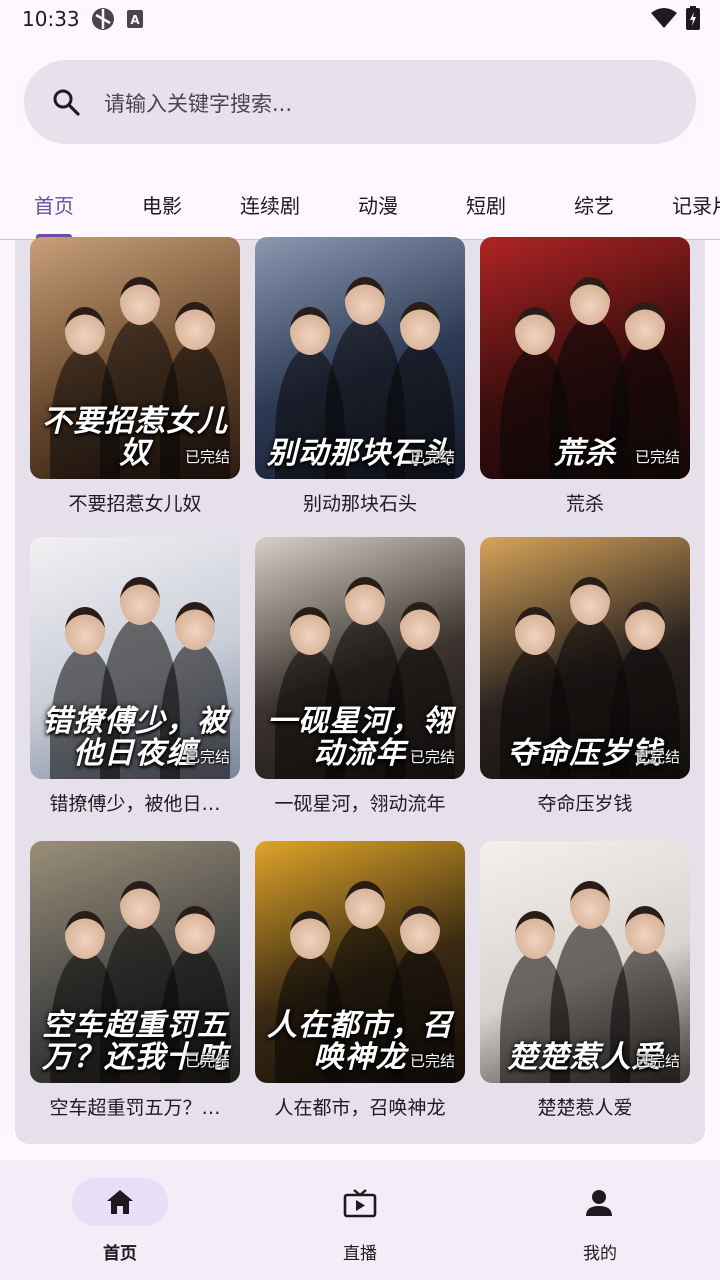 The height and width of the screenshot is (1280, 720). What do you see at coordinates (51, 19) in the screenshot?
I see `status-time: 10:33` at bounding box center [51, 19].